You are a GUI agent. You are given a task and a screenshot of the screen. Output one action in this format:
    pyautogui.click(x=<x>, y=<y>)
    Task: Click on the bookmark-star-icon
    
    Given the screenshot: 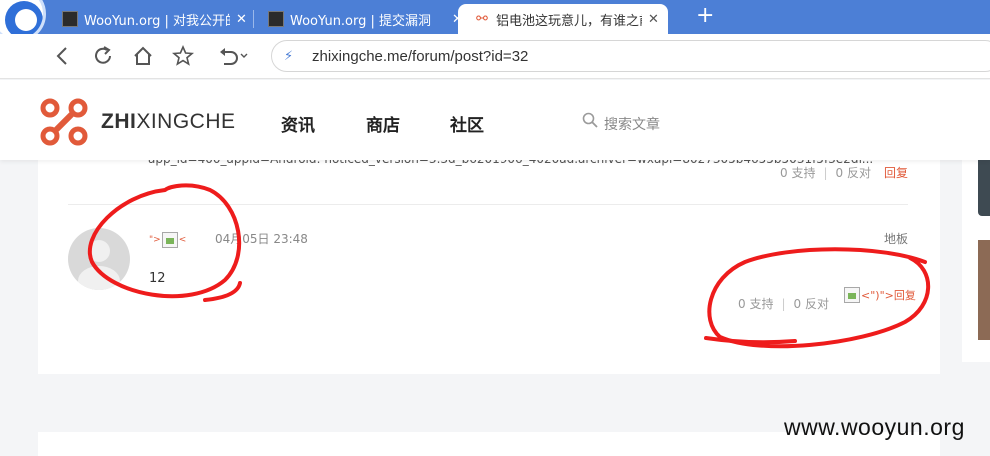 What is the action you would take?
    pyautogui.click(x=183, y=56)
    